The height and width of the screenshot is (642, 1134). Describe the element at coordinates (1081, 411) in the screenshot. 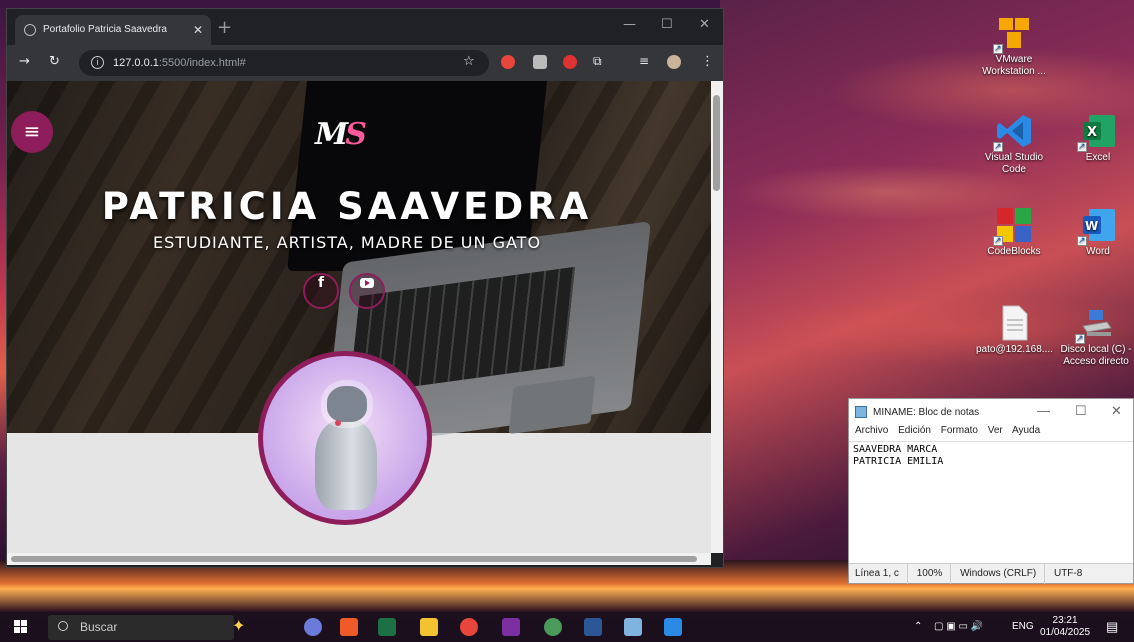

I see `notepad-maximize-button: ☐` at that location.